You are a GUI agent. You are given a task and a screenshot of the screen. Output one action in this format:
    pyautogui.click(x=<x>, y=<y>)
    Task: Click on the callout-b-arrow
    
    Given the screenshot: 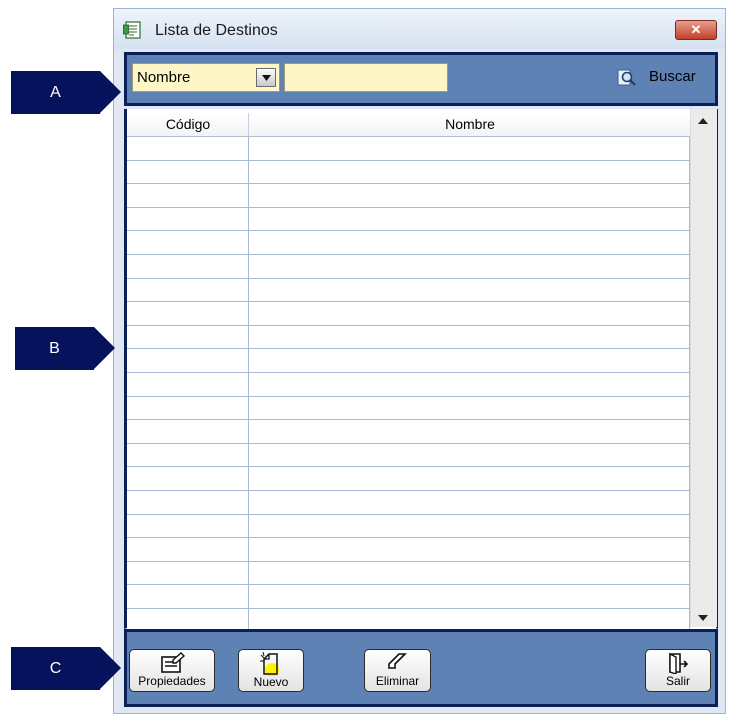 What is the action you would take?
    pyautogui.click(x=104, y=348)
    